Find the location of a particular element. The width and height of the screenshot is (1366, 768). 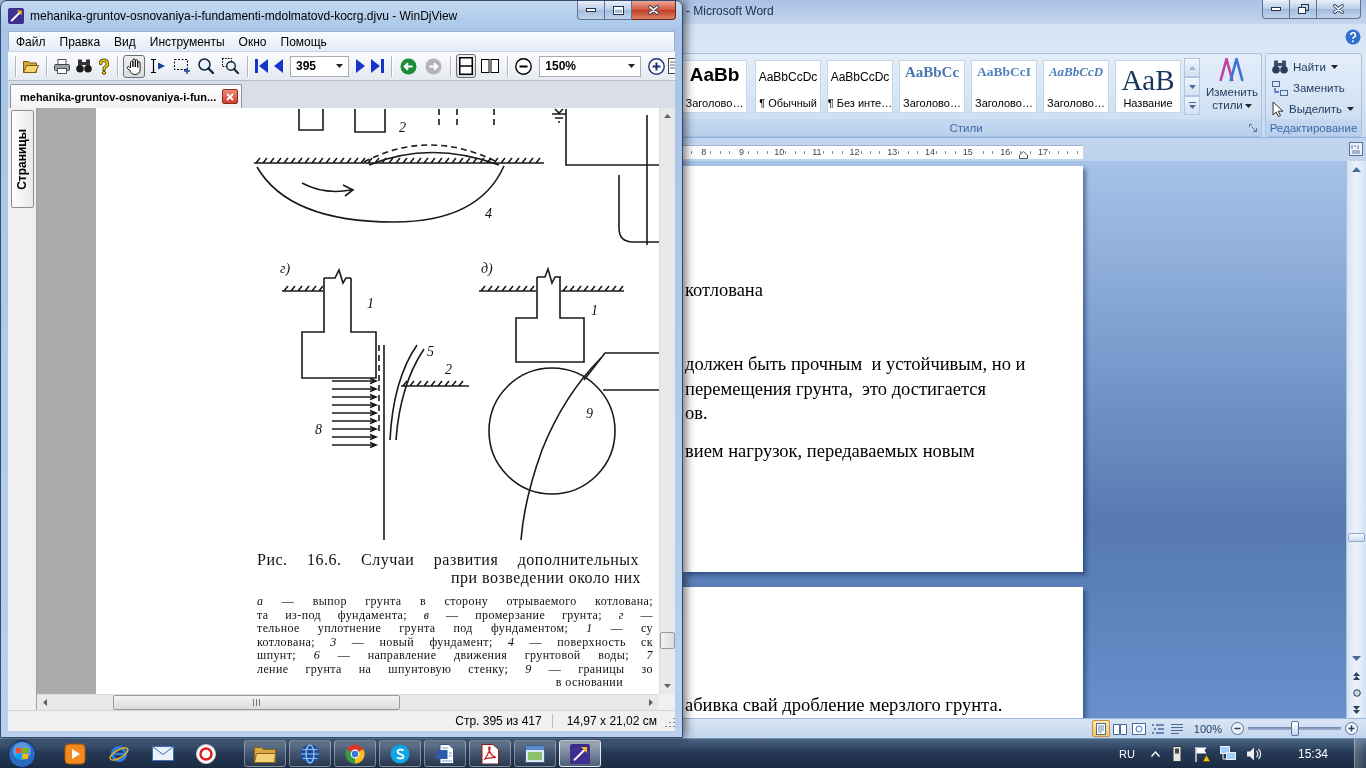

ribbon-command: Заменить is located at coordinates (1316, 88).